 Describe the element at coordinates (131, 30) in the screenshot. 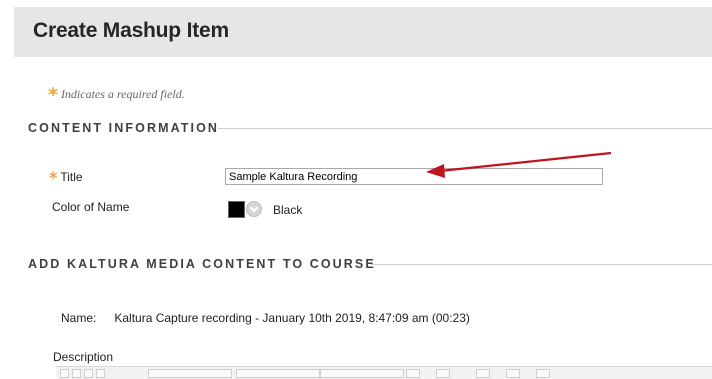

I see `page-title: Create Mashup Item` at that location.